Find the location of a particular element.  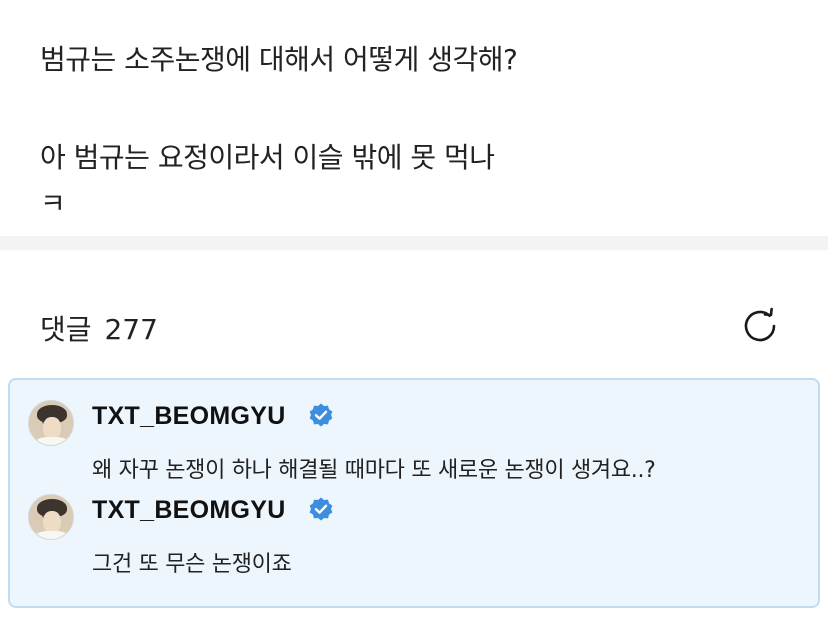

refresh-icon is located at coordinates (760, 324).